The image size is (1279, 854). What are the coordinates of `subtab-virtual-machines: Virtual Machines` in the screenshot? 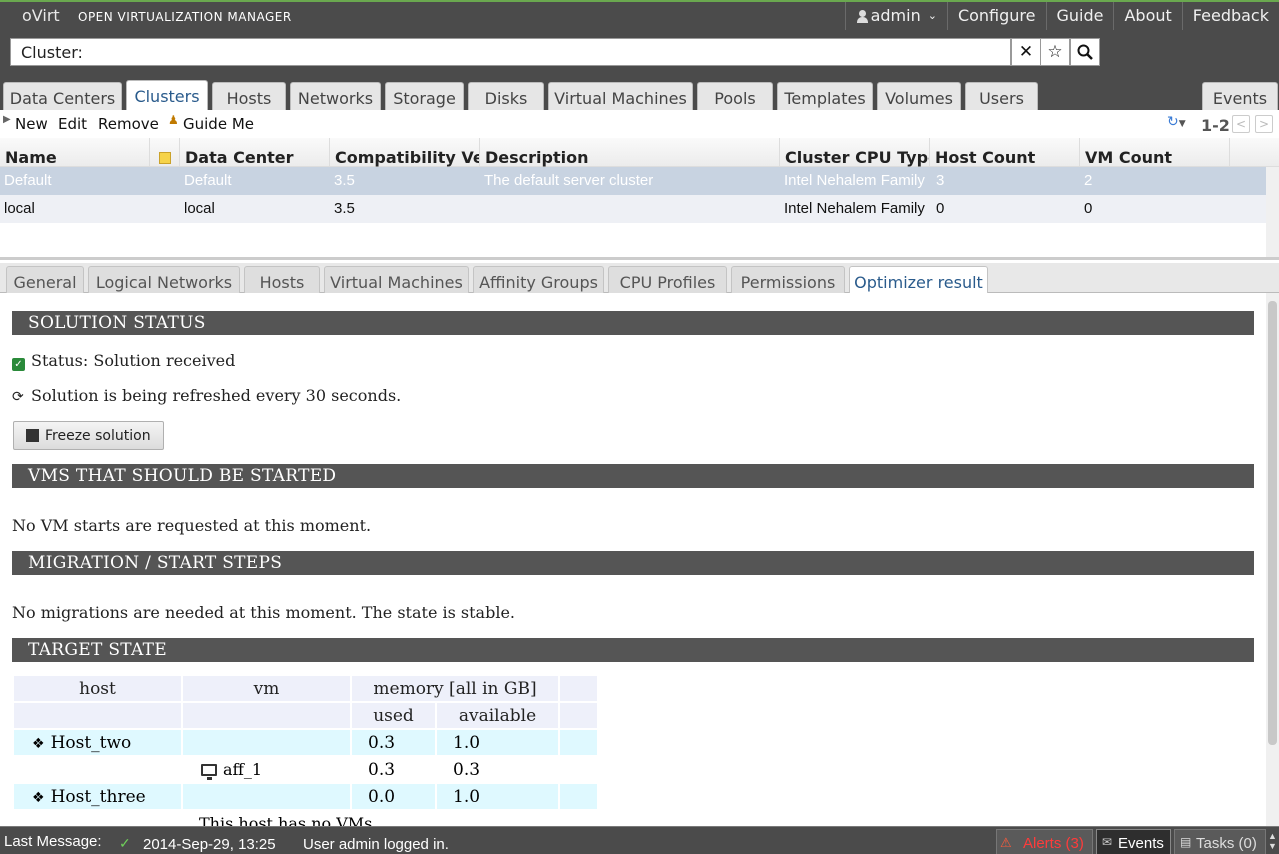 It's located at (396, 279).